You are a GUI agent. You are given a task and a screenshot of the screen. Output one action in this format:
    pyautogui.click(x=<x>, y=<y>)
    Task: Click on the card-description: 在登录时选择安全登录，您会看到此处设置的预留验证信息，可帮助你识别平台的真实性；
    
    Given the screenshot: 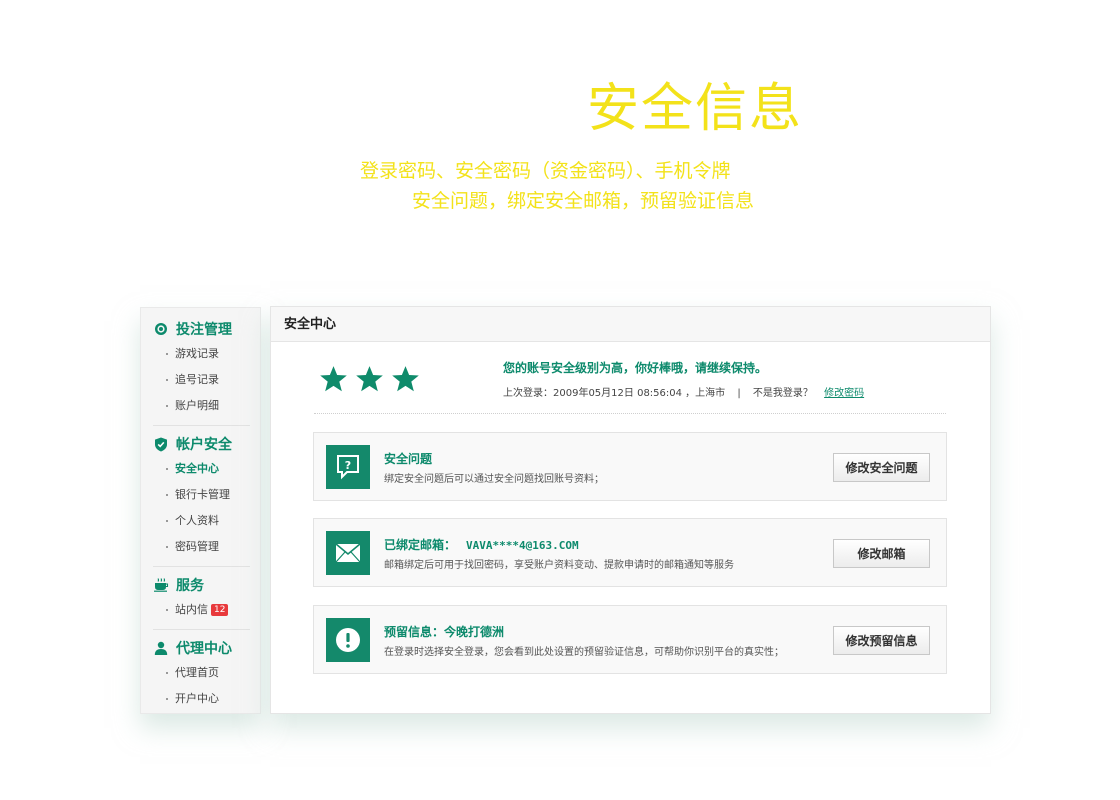 What is the action you would take?
    pyautogui.click(x=584, y=652)
    